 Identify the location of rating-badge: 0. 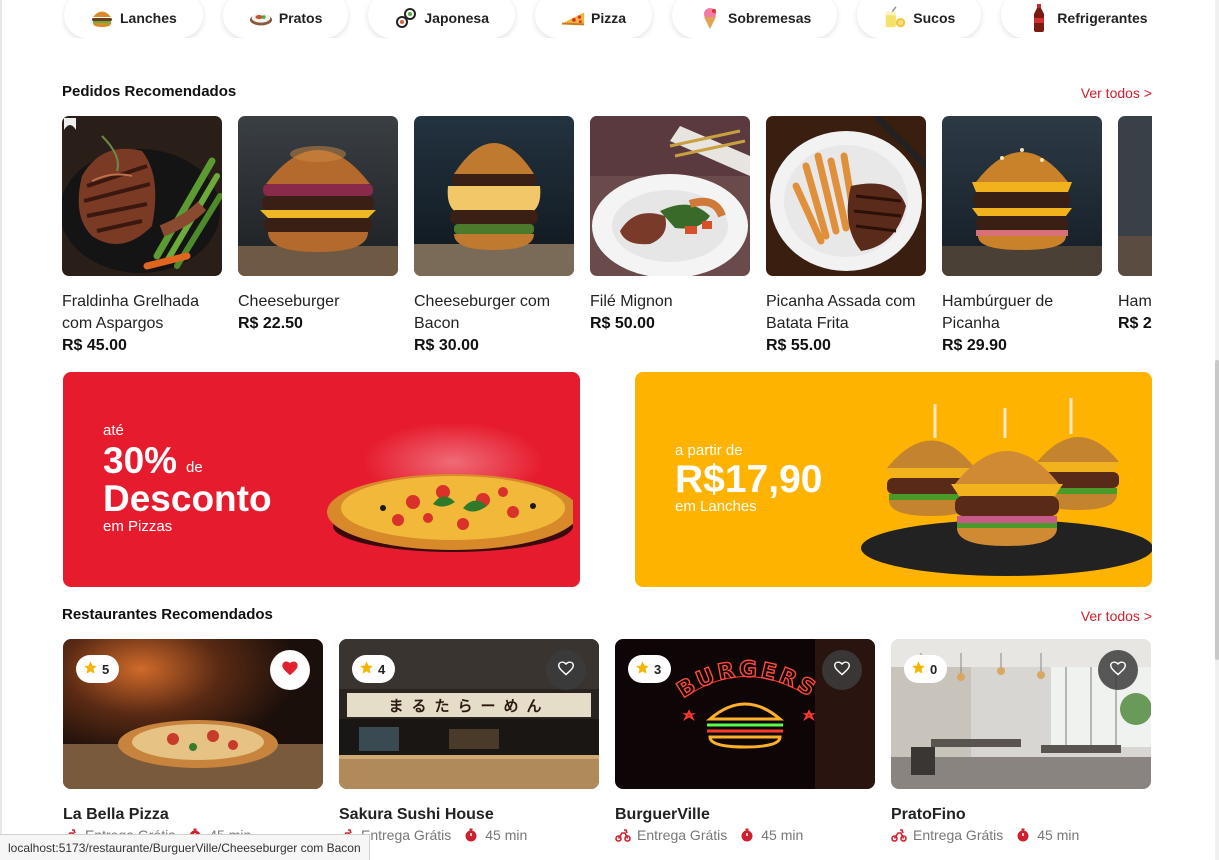
(926, 669).